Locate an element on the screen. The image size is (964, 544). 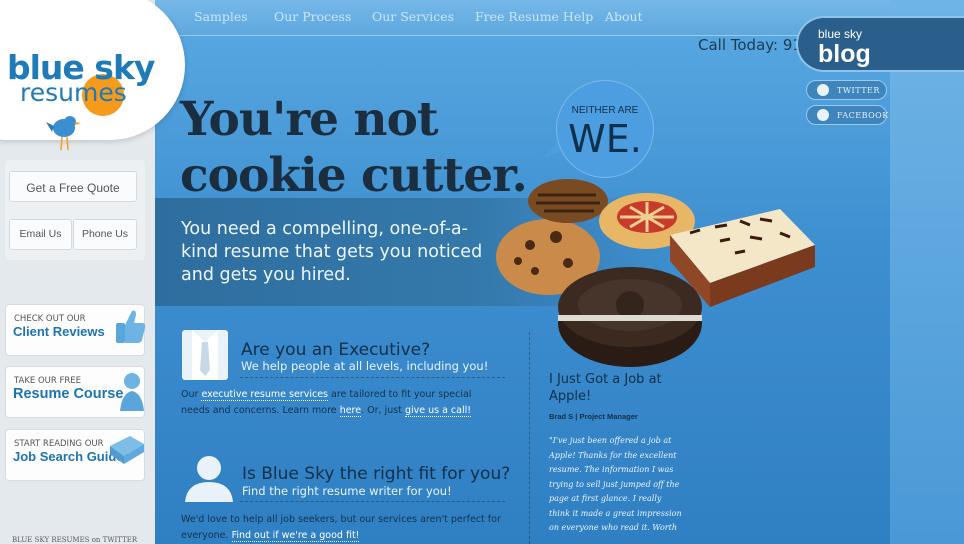
fit-heading: Is Blue Sky the right fit for you? is located at coordinates (376, 474).